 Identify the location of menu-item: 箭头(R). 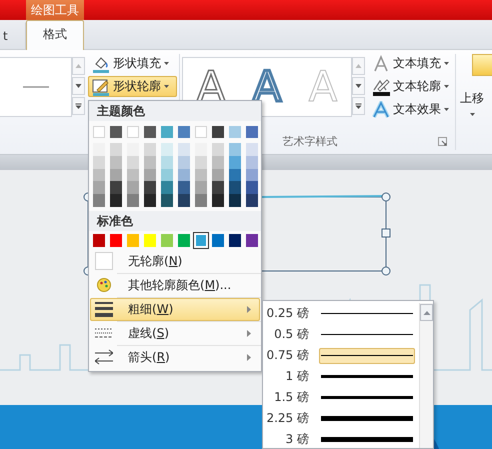
(175, 357).